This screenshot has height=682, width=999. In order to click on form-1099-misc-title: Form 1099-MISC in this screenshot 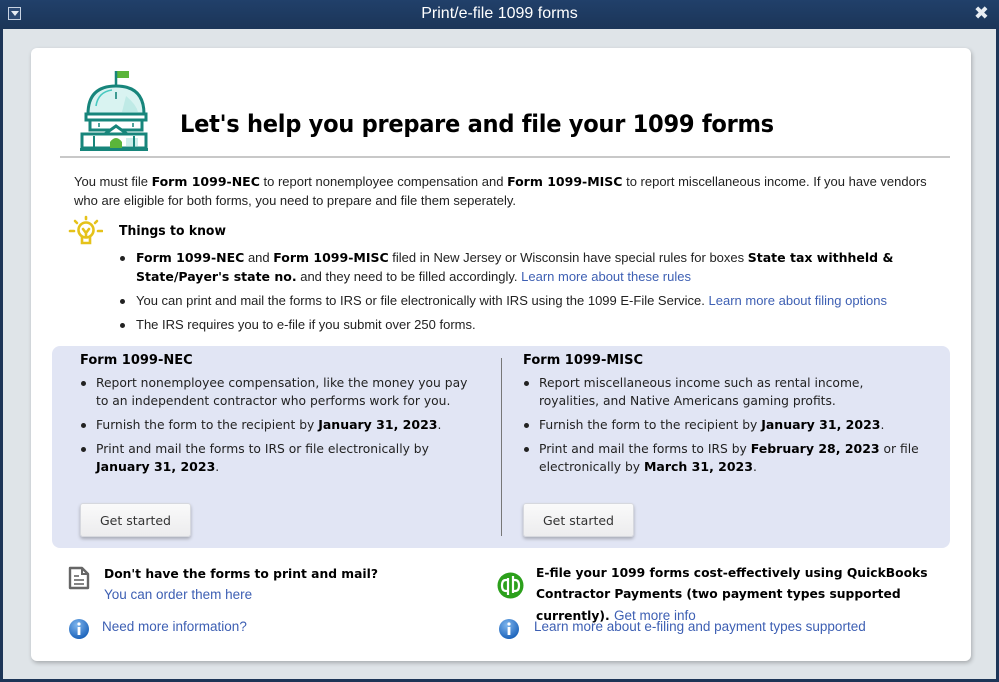, I will do `click(583, 360)`.